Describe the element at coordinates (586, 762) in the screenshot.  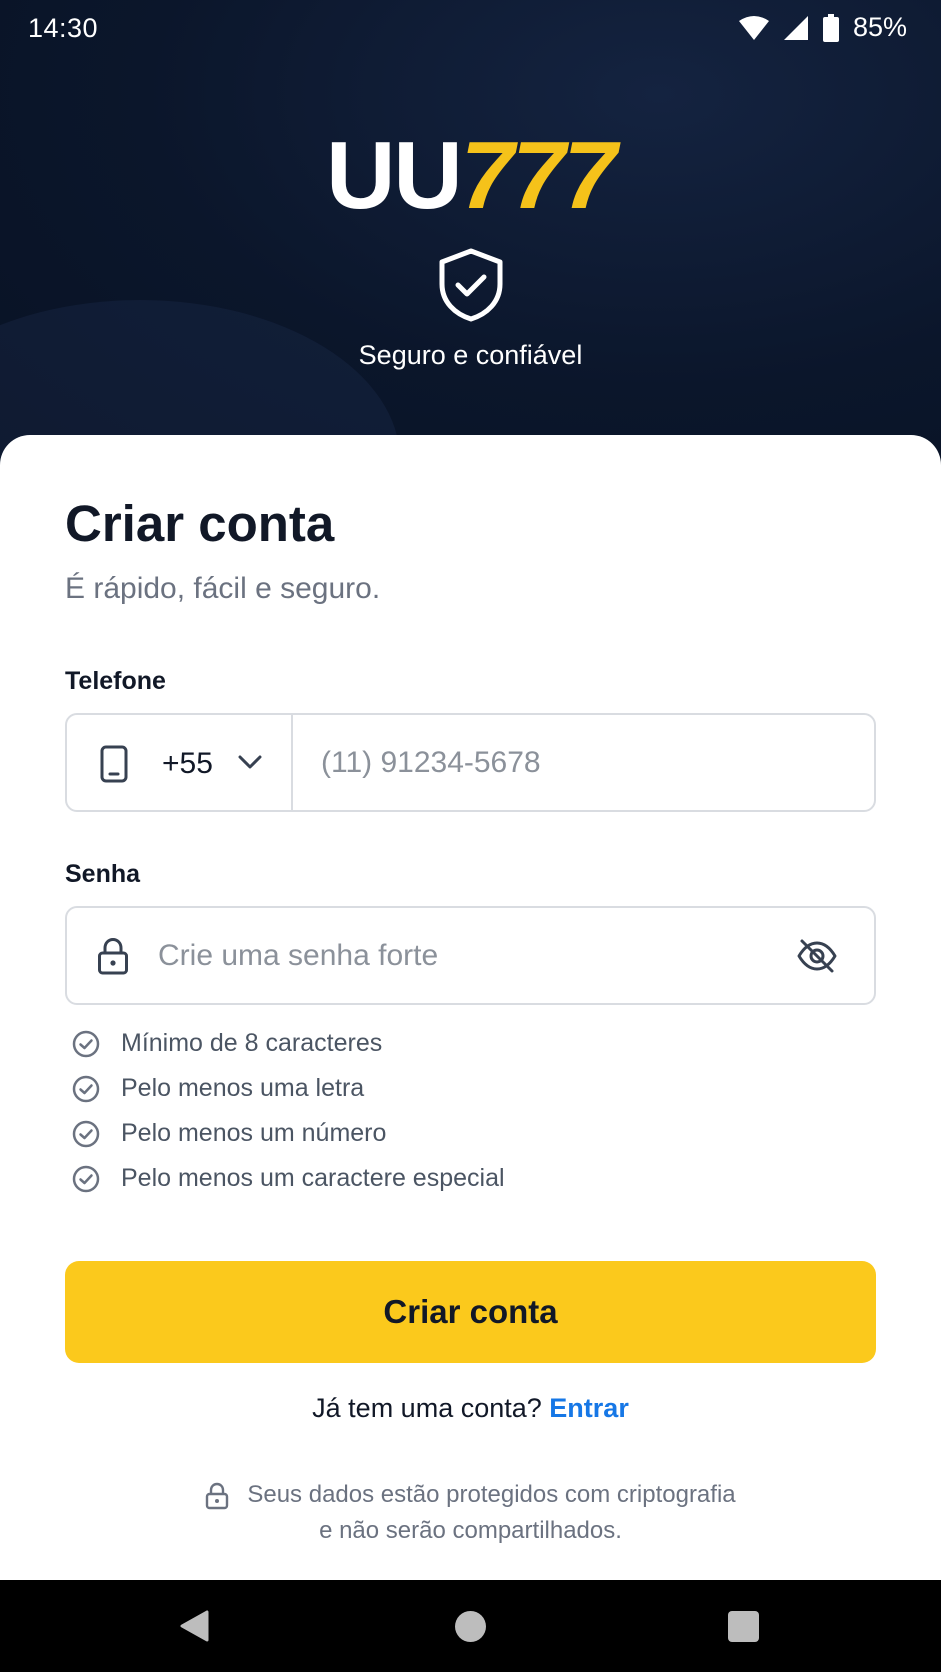
I see `phone-input` at that location.